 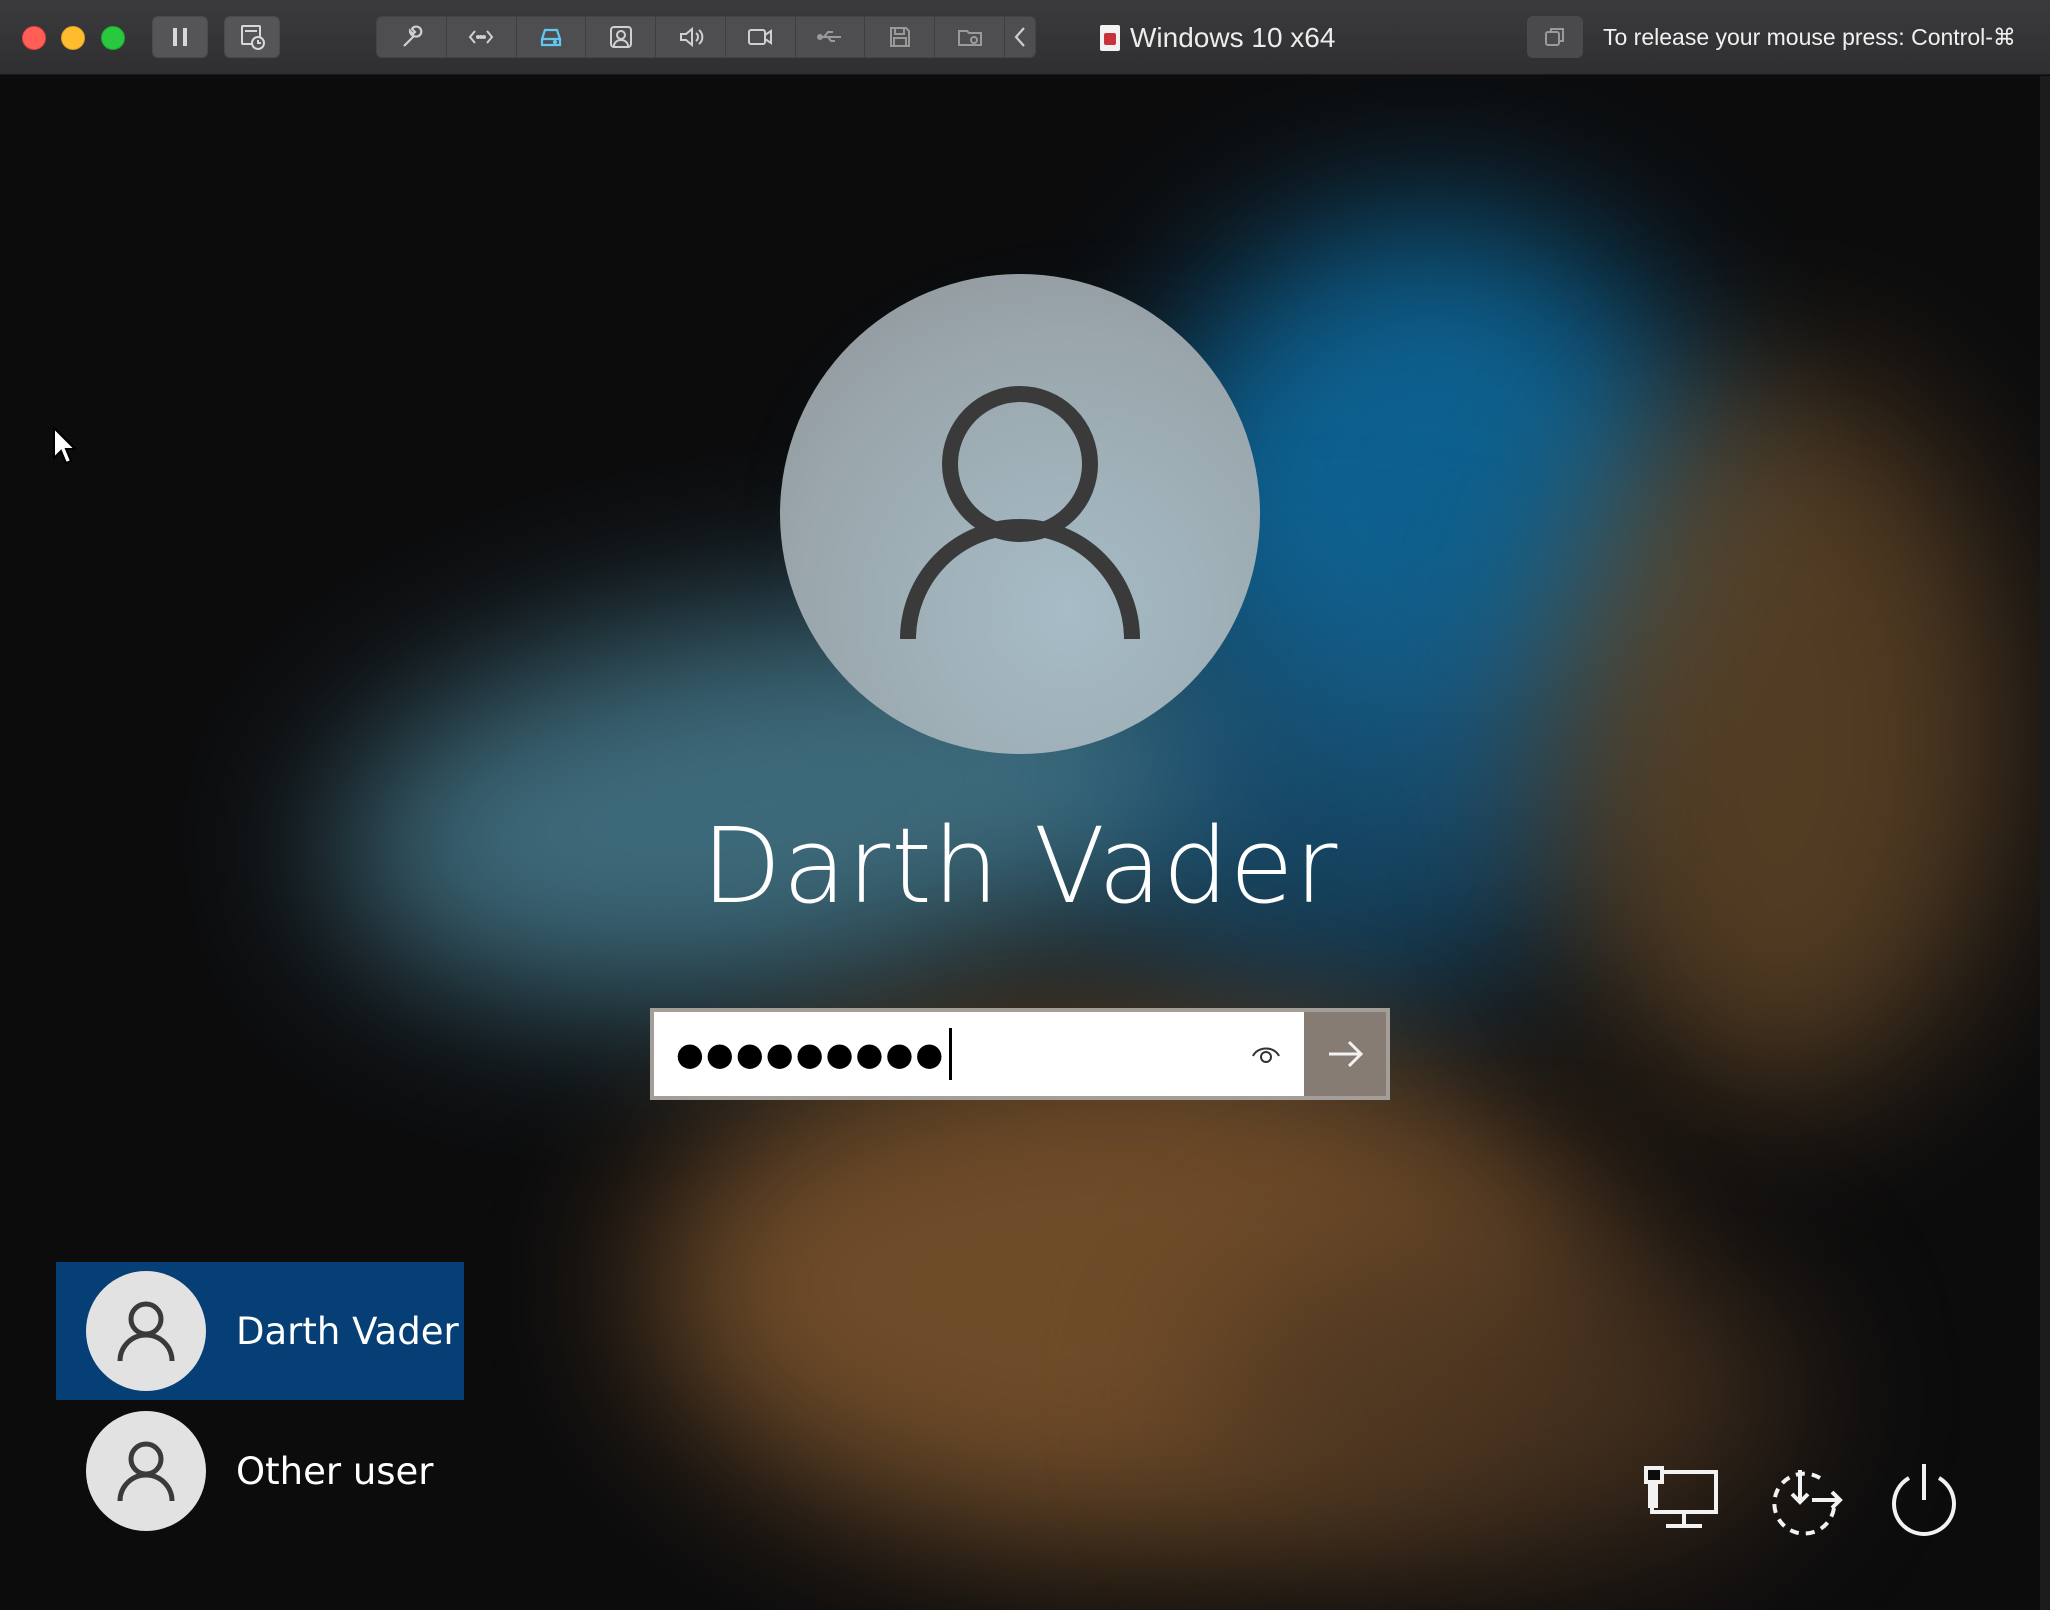 What do you see at coordinates (1807, 1503) in the screenshot?
I see `ease-of-access-icon` at bounding box center [1807, 1503].